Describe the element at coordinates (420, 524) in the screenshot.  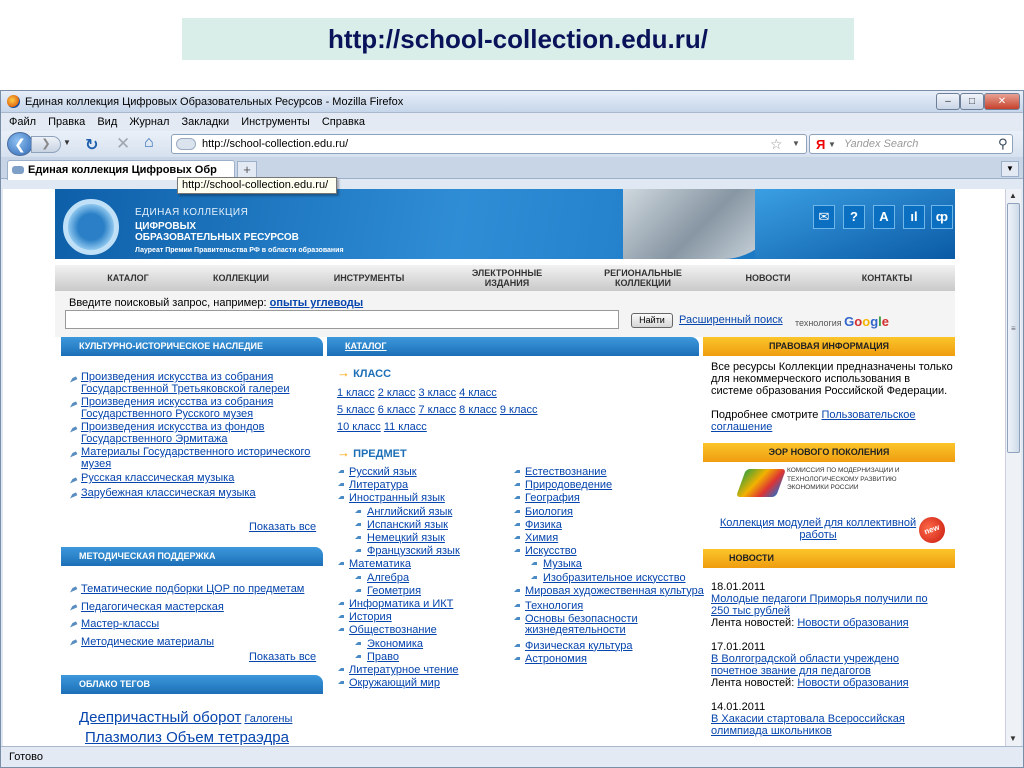
I see `subject-item: Испанский язык` at that location.